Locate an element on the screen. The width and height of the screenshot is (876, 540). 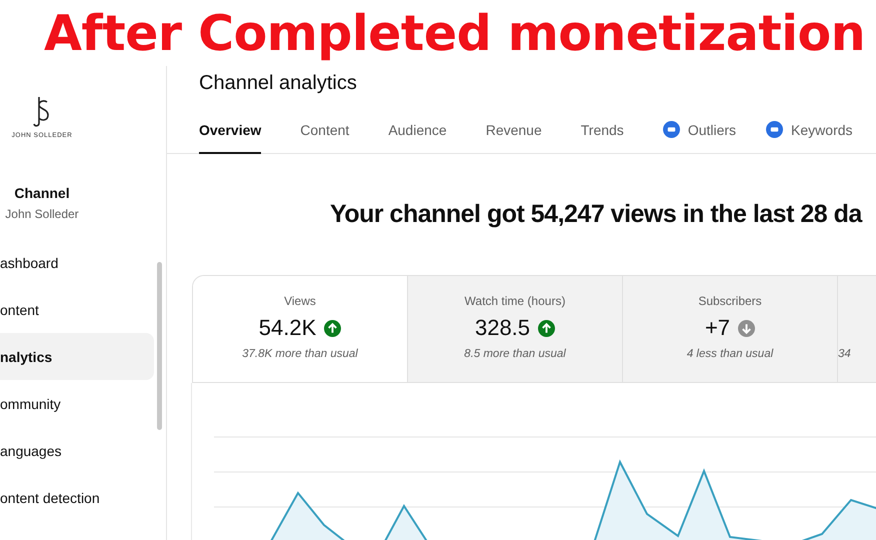
banner-title: After Completed monetization is located at coordinates (455, 33).